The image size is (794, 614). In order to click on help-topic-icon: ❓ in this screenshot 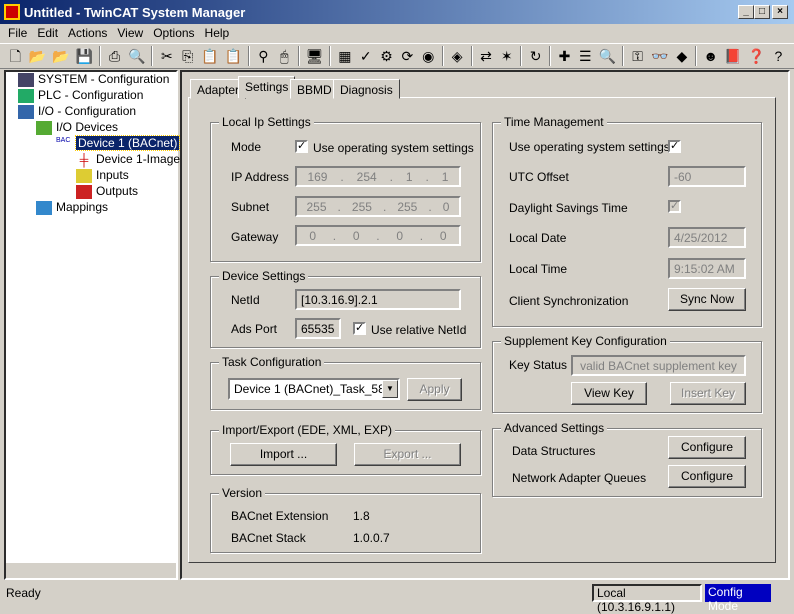, I will do `click(756, 56)`.